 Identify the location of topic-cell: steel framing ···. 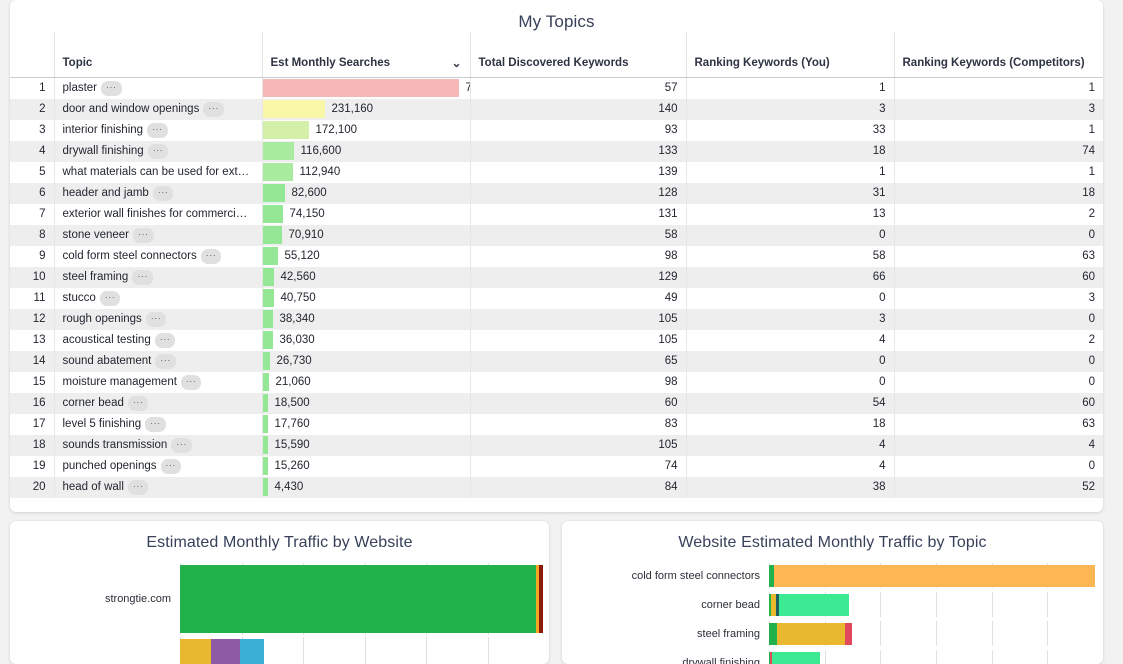
(158, 277).